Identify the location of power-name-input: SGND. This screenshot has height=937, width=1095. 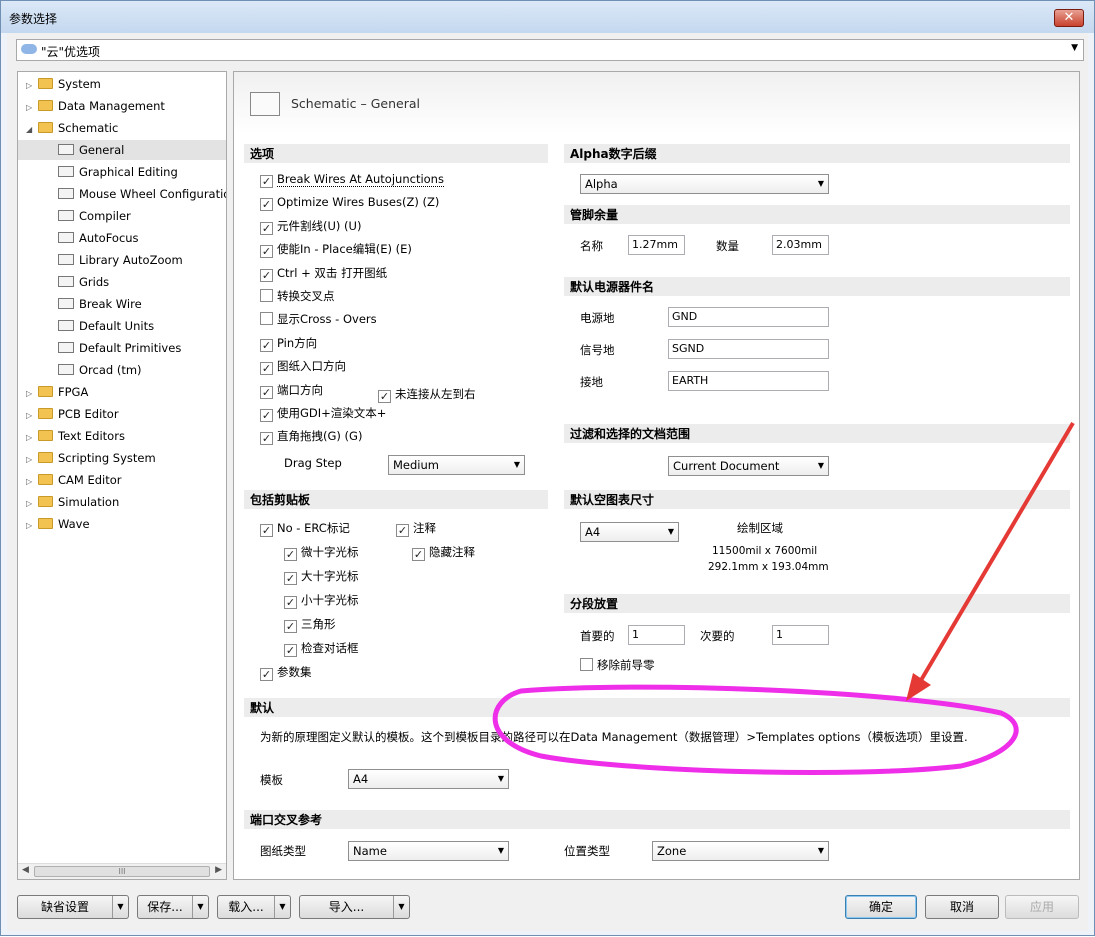
(748, 349).